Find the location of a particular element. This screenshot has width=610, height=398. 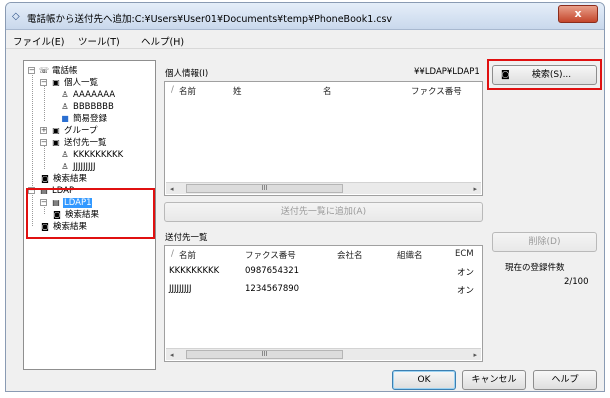

col-dest-ecm: ECM is located at coordinates (464, 254).